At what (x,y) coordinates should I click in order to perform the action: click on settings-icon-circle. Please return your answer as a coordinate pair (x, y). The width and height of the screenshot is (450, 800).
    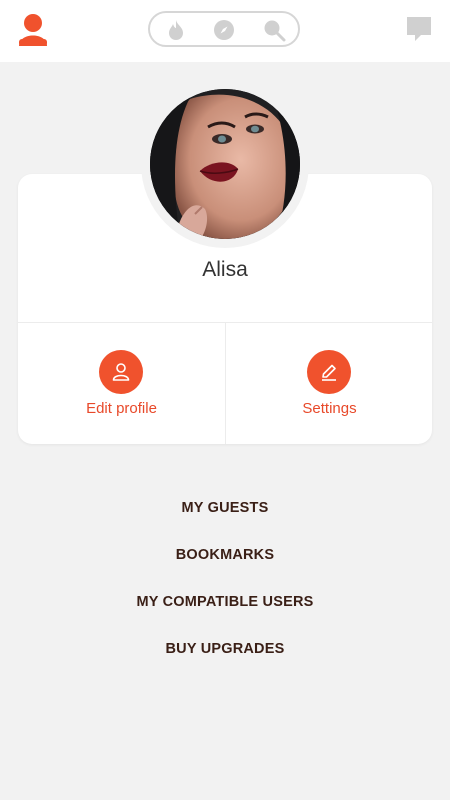
    Looking at the image, I should click on (329, 372).